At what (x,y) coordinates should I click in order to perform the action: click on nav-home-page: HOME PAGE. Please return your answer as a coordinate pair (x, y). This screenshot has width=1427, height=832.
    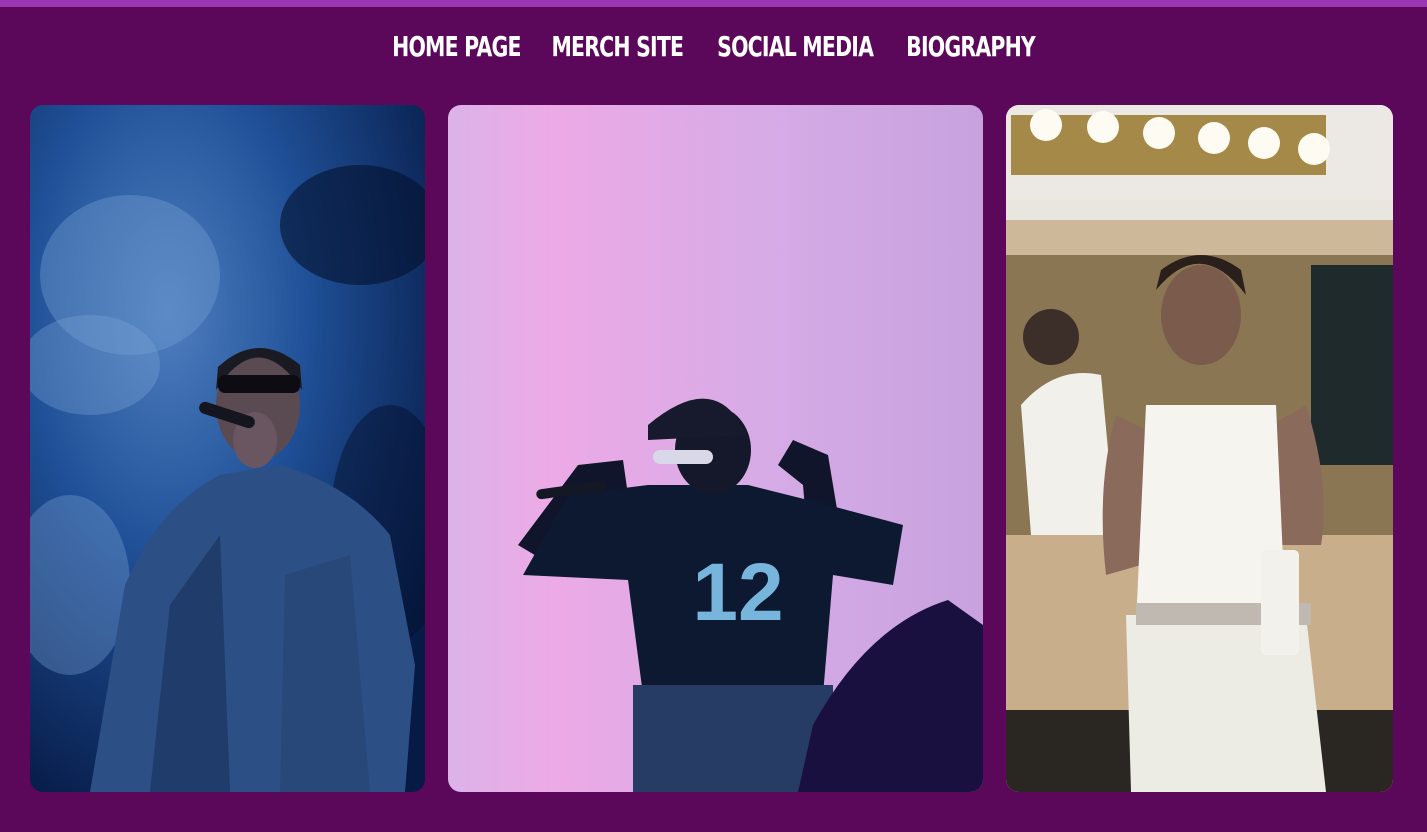
    Looking at the image, I should click on (456, 46).